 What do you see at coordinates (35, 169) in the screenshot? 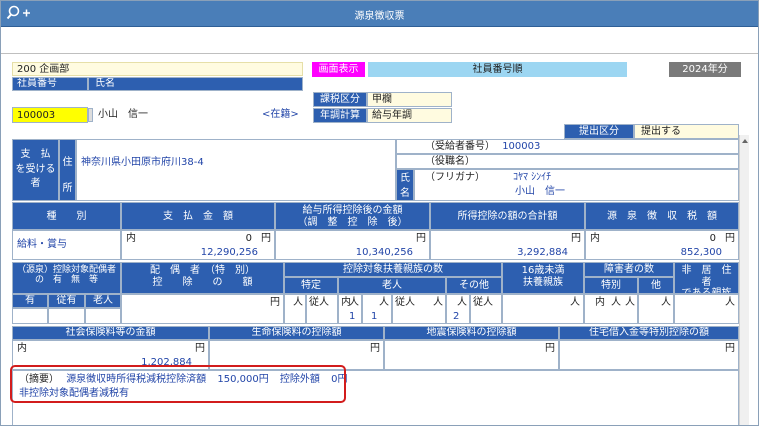
I see `label-recv: を受ける` at bounding box center [35, 169].